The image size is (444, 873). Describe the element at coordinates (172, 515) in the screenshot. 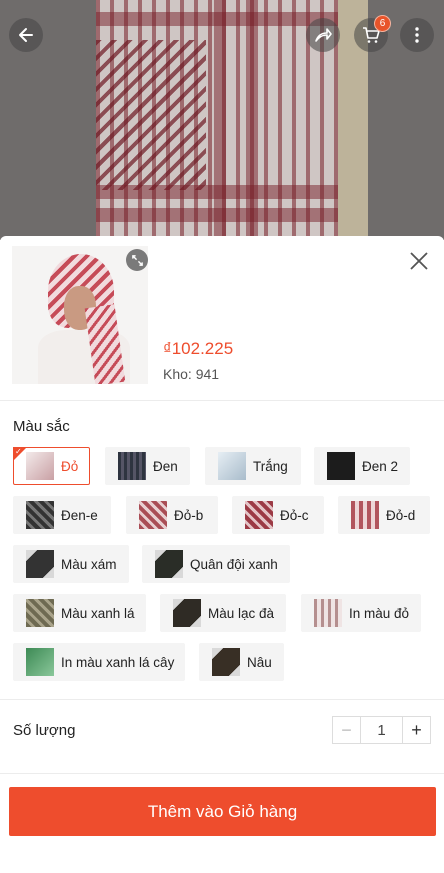

I see `option-do-b: Đỏ-b` at that location.